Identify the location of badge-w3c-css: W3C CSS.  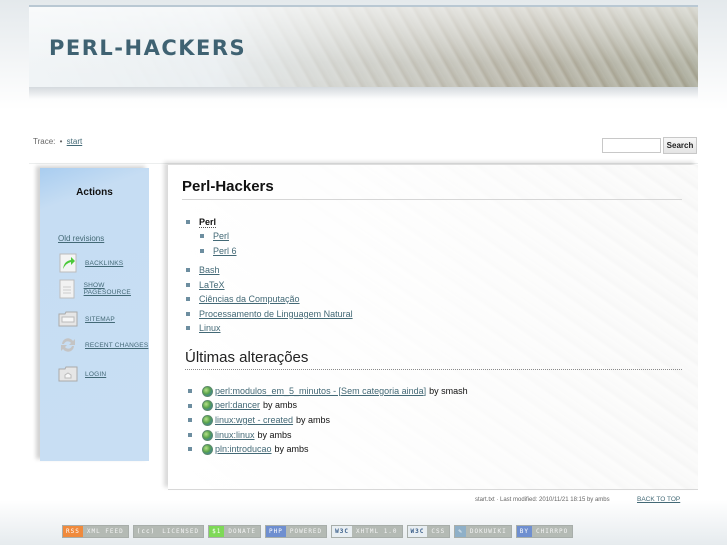
(428, 531).